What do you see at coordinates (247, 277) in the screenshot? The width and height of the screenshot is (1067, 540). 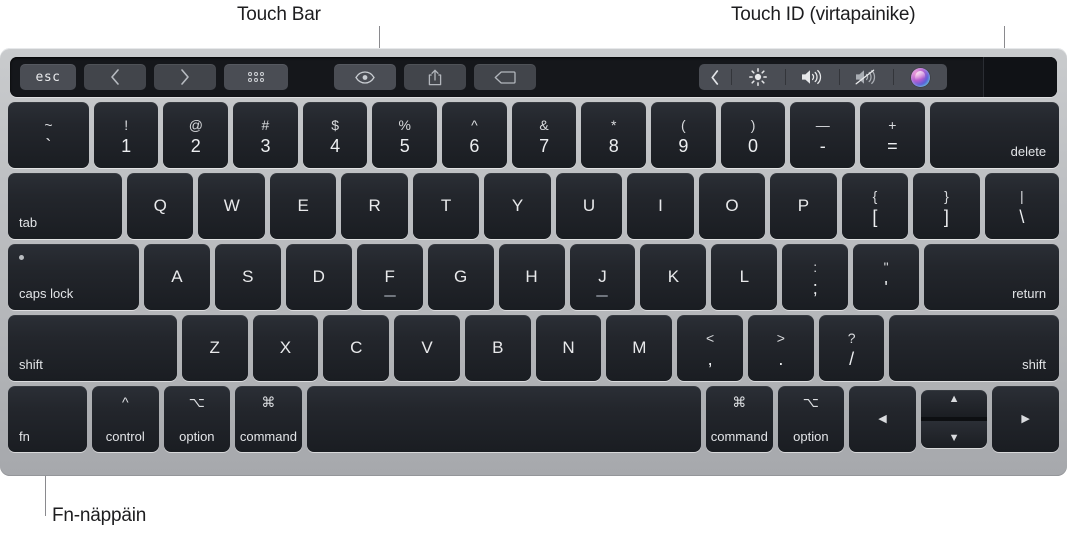 I see `key-s: S` at bounding box center [247, 277].